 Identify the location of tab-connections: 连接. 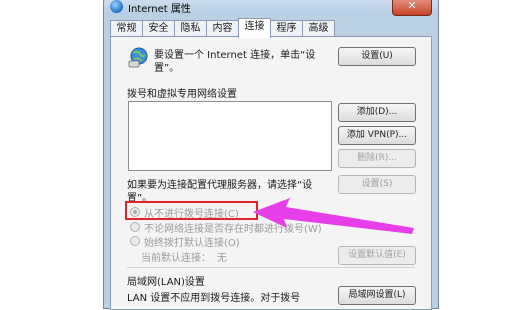
(254, 28).